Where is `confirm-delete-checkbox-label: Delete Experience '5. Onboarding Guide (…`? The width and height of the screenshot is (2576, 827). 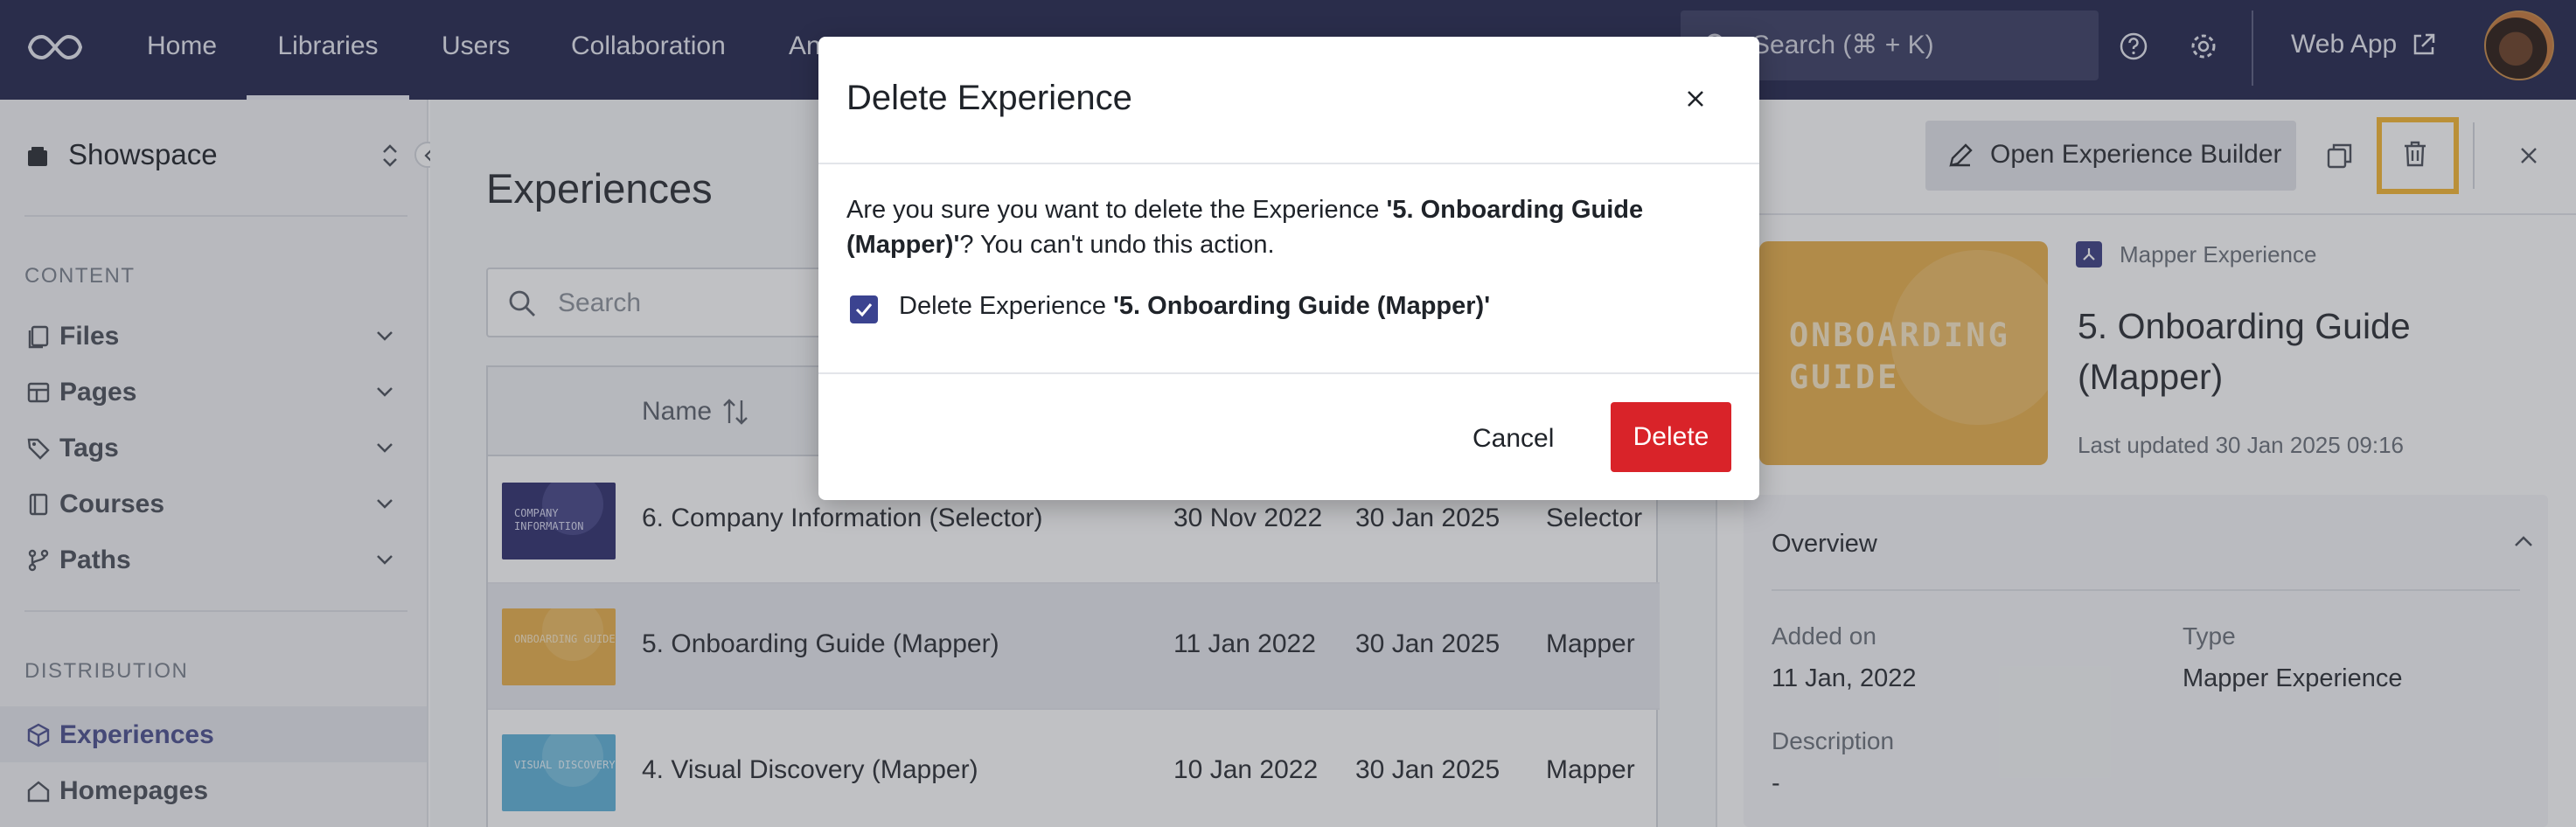 confirm-delete-checkbox-label: Delete Experience '5. Onboarding Guide (… is located at coordinates (1194, 306).